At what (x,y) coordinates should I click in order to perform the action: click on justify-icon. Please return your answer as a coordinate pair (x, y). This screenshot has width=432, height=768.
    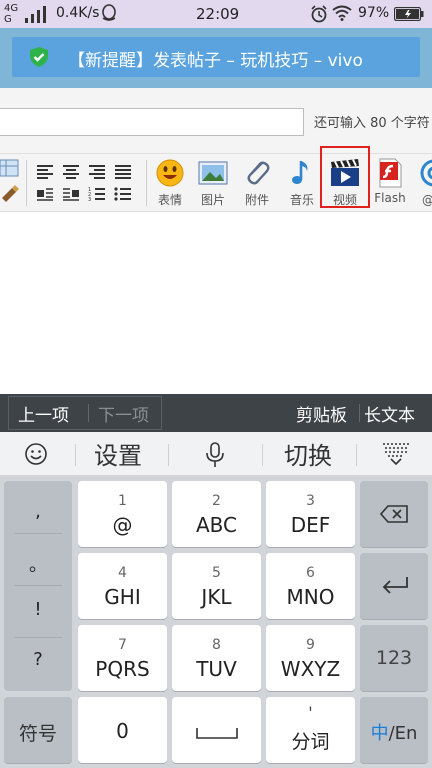
    Looking at the image, I should click on (123, 172).